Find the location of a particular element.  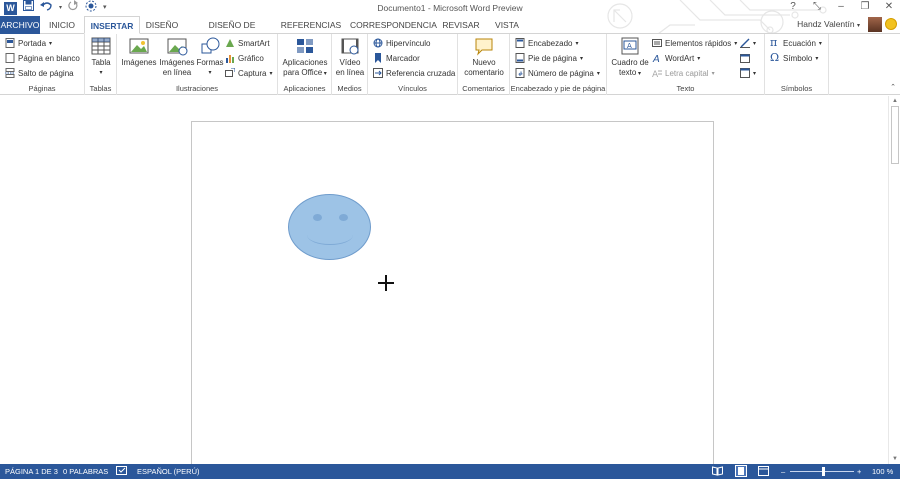

aplicaciones-para-office-button: Aplicaciones para Office ▾ is located at coordinates (305, 57).